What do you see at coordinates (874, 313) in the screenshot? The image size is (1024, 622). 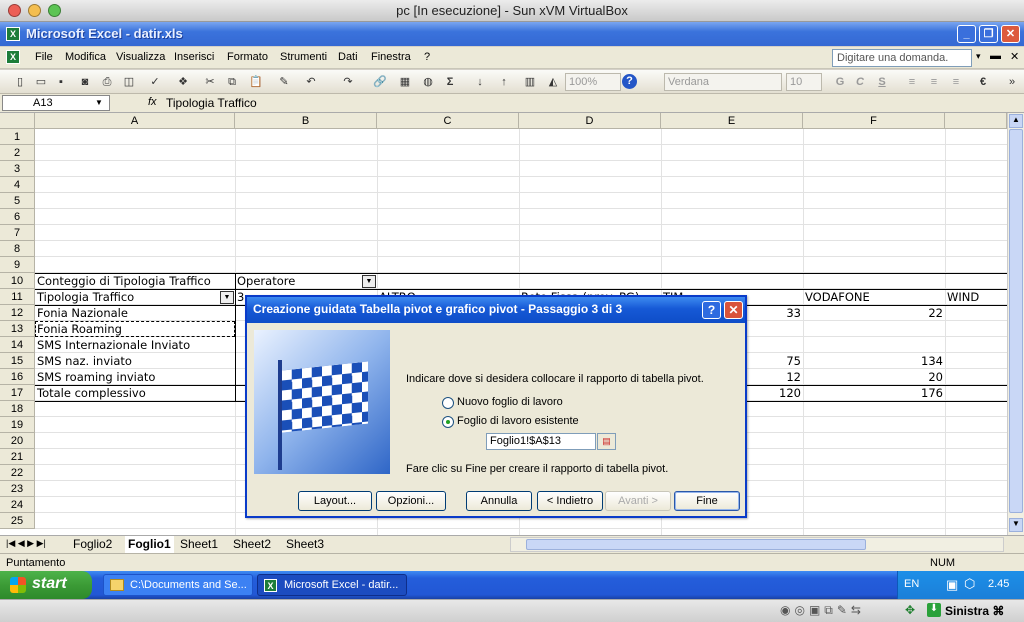 I see `pivot-value-cell: 22` at bounding box center [874, 313].